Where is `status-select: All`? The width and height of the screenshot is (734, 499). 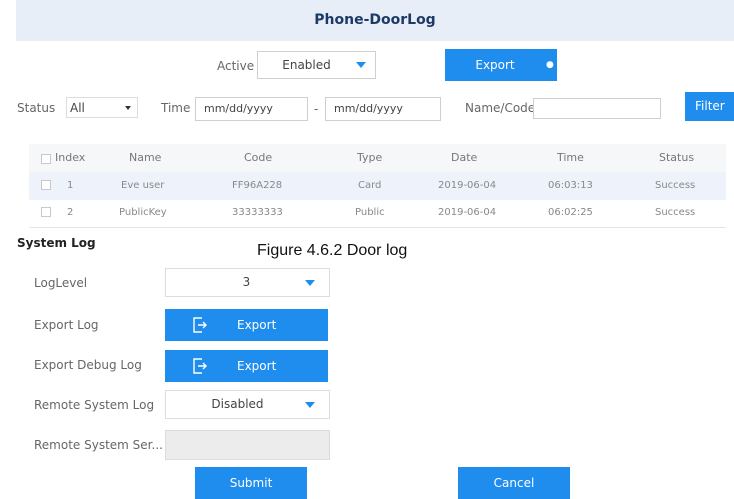 status-select: All is located at coordinates (102, 107).